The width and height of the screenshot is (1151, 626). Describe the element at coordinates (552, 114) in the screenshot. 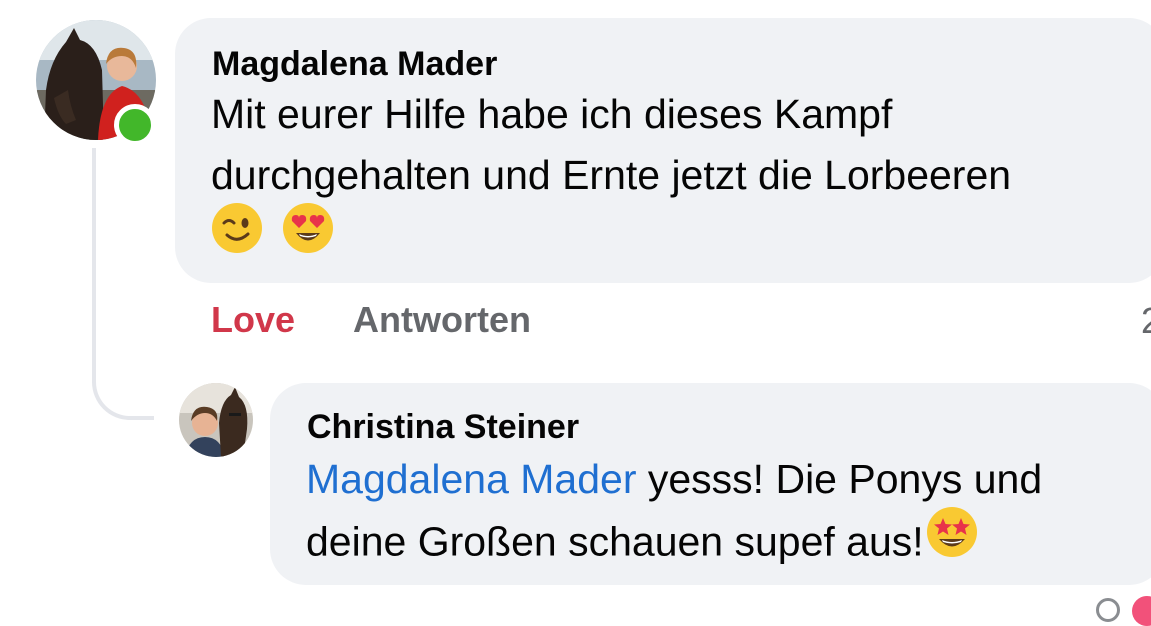

I see `comment-text-line-1: Mit eurer Hilfe habe ich dieses Kampf` at that location.